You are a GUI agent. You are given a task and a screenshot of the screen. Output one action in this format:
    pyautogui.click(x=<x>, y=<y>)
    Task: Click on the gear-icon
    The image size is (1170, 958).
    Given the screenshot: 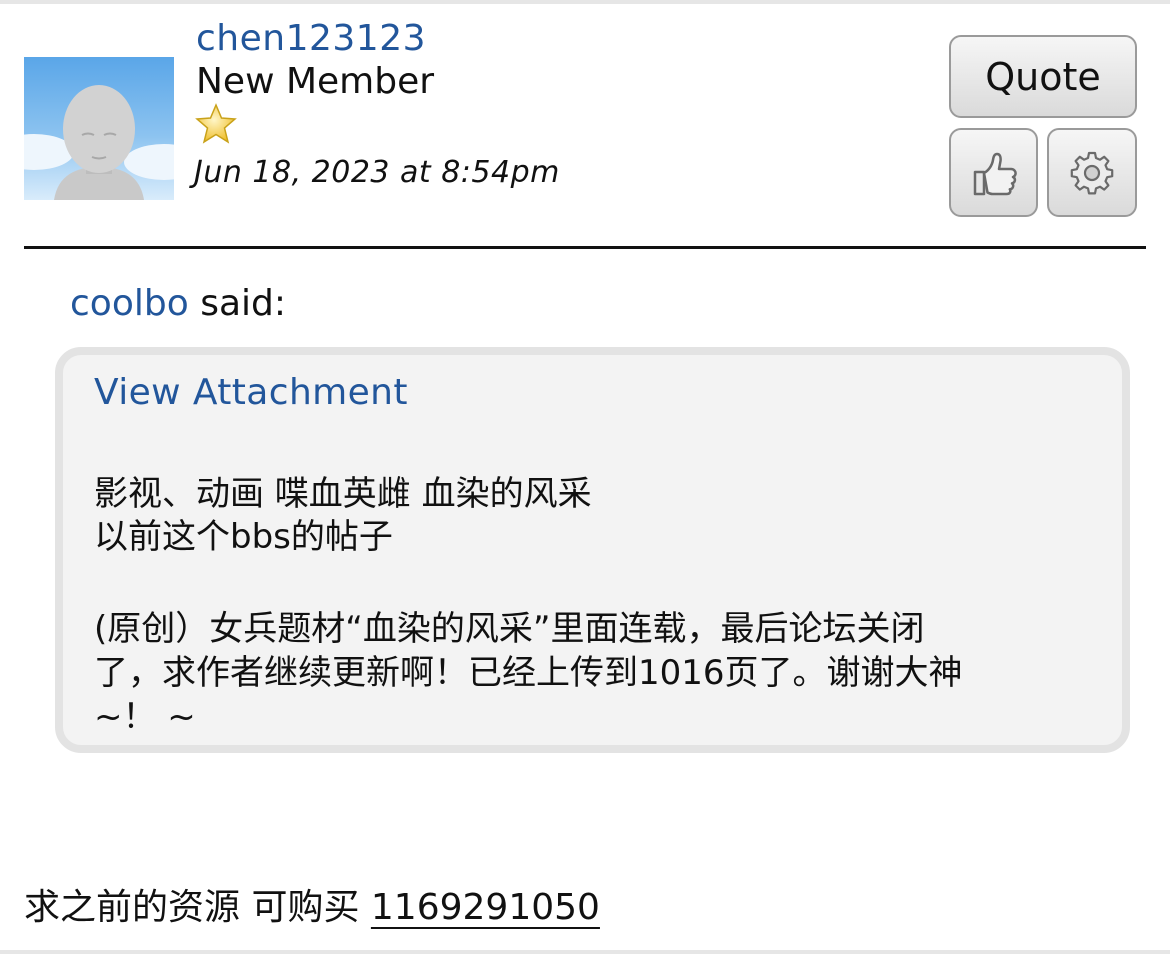 What is the action you would take?
    pyautogui.click(x=1092, y=172)
    